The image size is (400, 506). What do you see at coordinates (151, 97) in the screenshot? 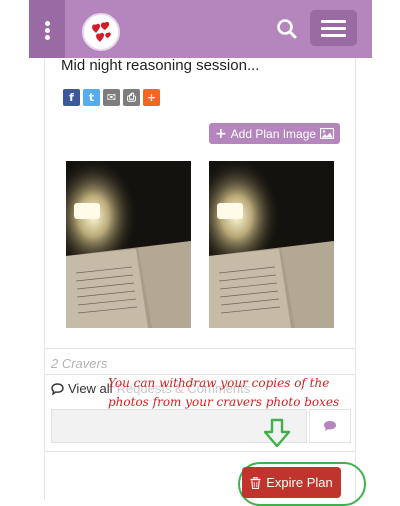
I see `more-share-icon: +` at bounding box center [151, 97].